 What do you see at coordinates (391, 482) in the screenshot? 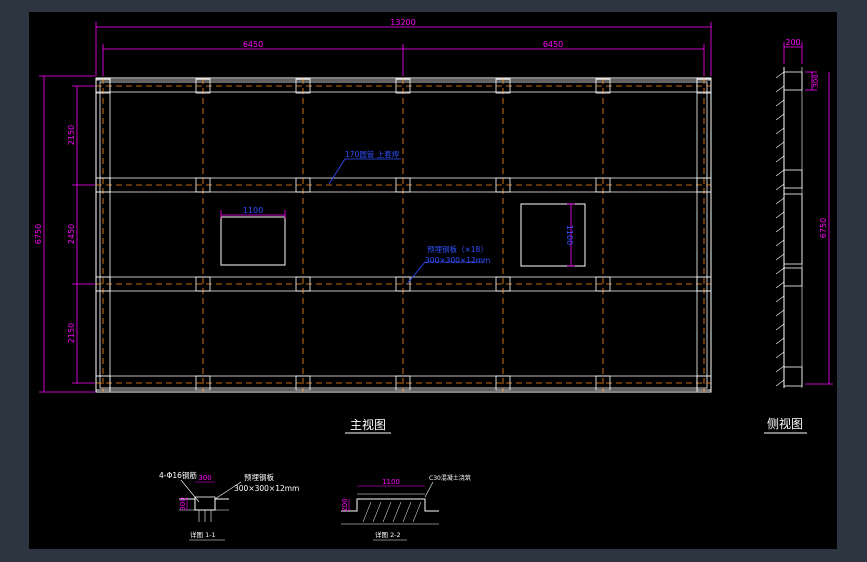
I see `section-2-width-label: 1100` at bounding box center [391, 482].